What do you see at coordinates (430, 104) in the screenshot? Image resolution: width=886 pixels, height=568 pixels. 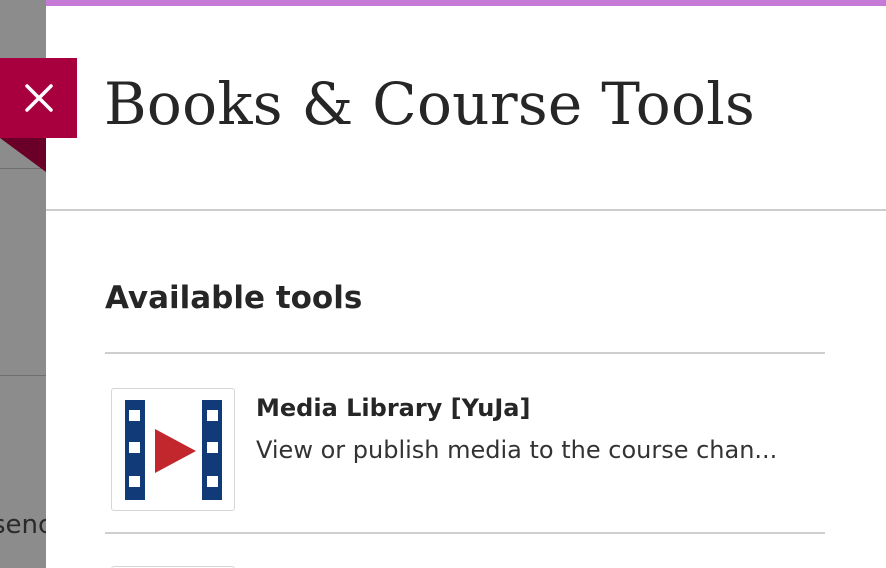 I see `panel-title: Books & Course Tools` at bounding box center [430, 104].